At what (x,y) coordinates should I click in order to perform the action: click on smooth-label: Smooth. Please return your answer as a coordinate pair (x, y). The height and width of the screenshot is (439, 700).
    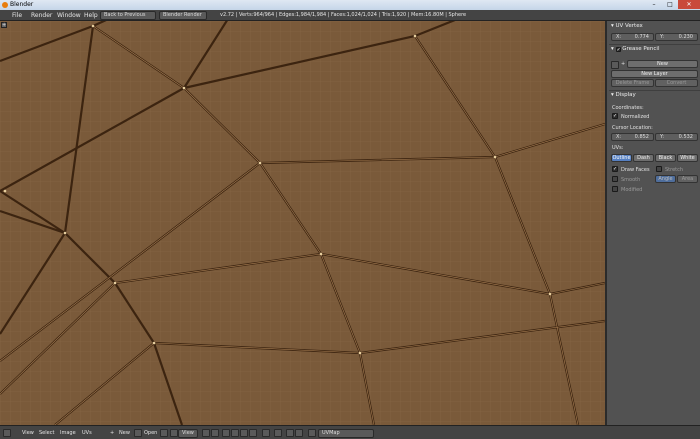
    Looking at the image, I should click on (631, 180).